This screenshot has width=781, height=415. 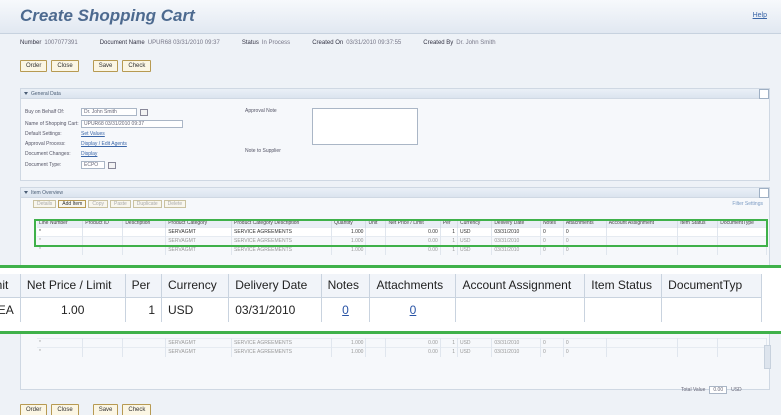 What do you see at coordinates (10, 285) in the screenshot?
I see `zoom-col-unit: Unit` at bounding box center [10, 285].